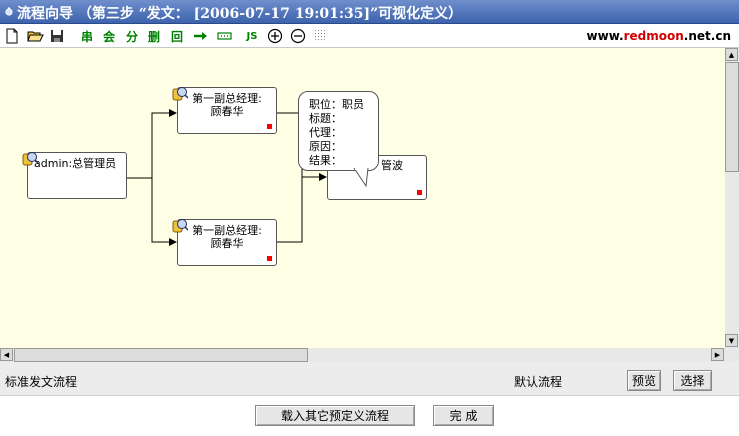 The height and width of the screenshot is (436, 739). What do you see at coordinates (369, 36) in the screenshot?
I see `toolbar: 串 会 分 删 回 JS www.redmoon.net.cn` at bounding box center [369, 36].